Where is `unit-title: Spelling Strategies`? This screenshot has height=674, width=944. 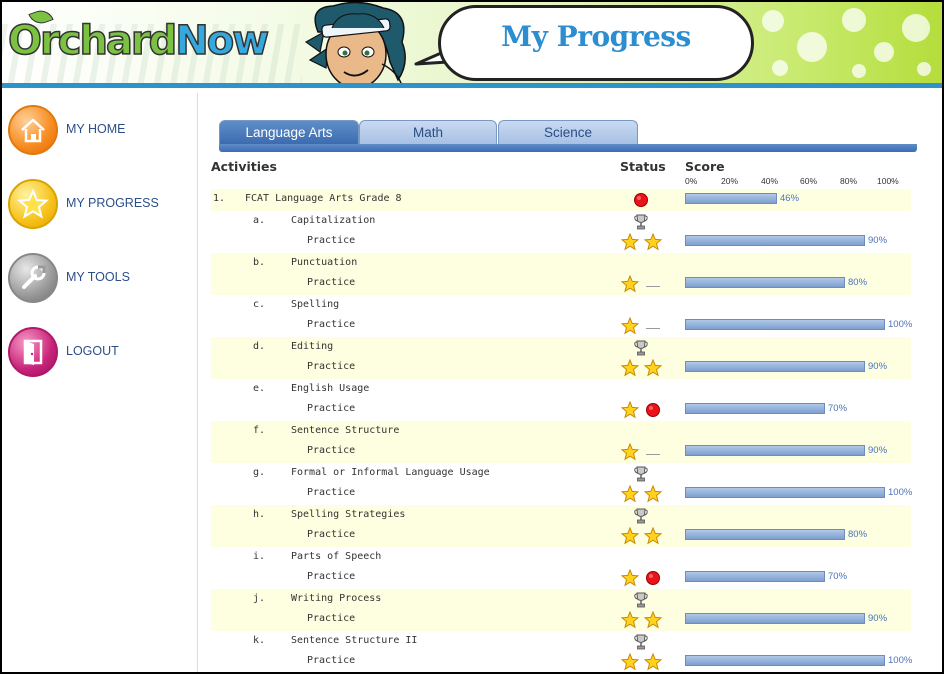
unit-title: Spelling Strategies is located at coordinates (348, 514).